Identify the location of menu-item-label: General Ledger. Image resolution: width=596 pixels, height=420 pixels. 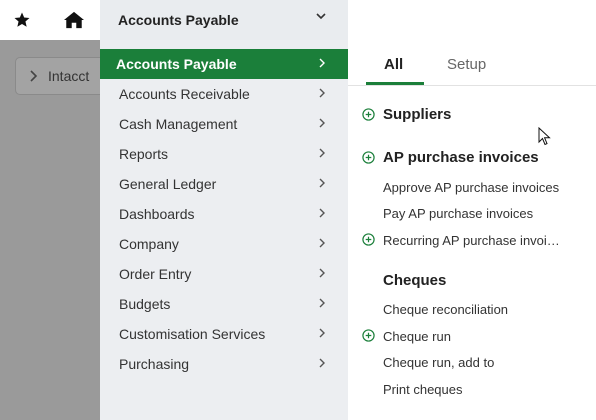
(168, 184).